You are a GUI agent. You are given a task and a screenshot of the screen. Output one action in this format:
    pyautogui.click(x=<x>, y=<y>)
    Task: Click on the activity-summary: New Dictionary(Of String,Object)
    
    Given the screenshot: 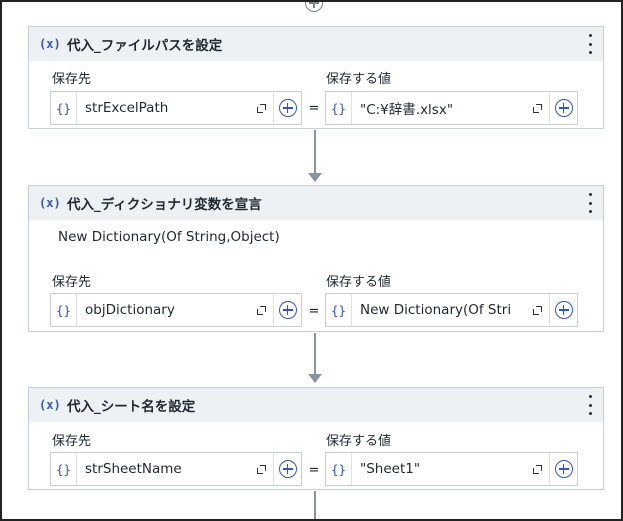 What is the action you would take?
    pyautogui.click(x=169, y=237)
    